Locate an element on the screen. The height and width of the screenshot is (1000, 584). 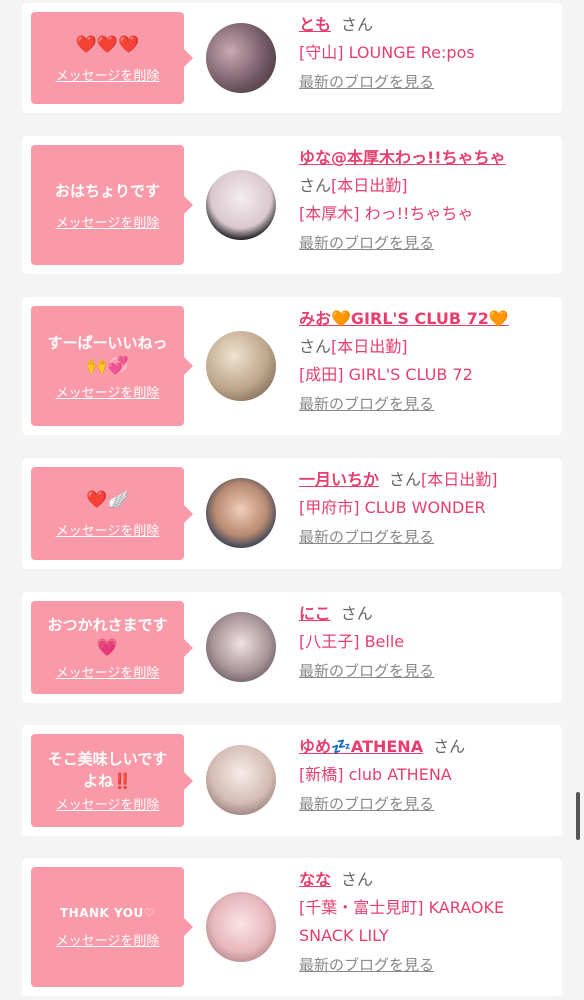
message-text: おはちょりです is located at coordinates (107, 190).